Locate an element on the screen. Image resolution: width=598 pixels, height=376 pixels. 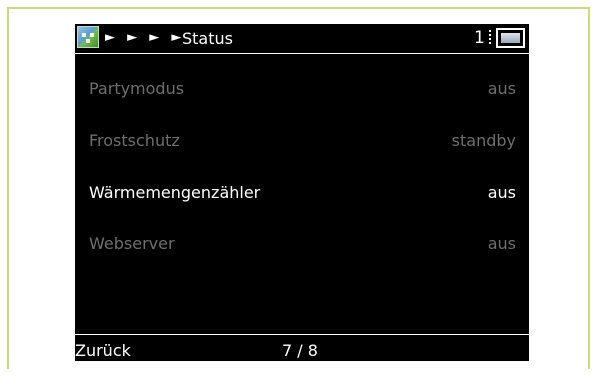
footer-bar: Zurück 7 / 8 is located at coordinates (302, 347).